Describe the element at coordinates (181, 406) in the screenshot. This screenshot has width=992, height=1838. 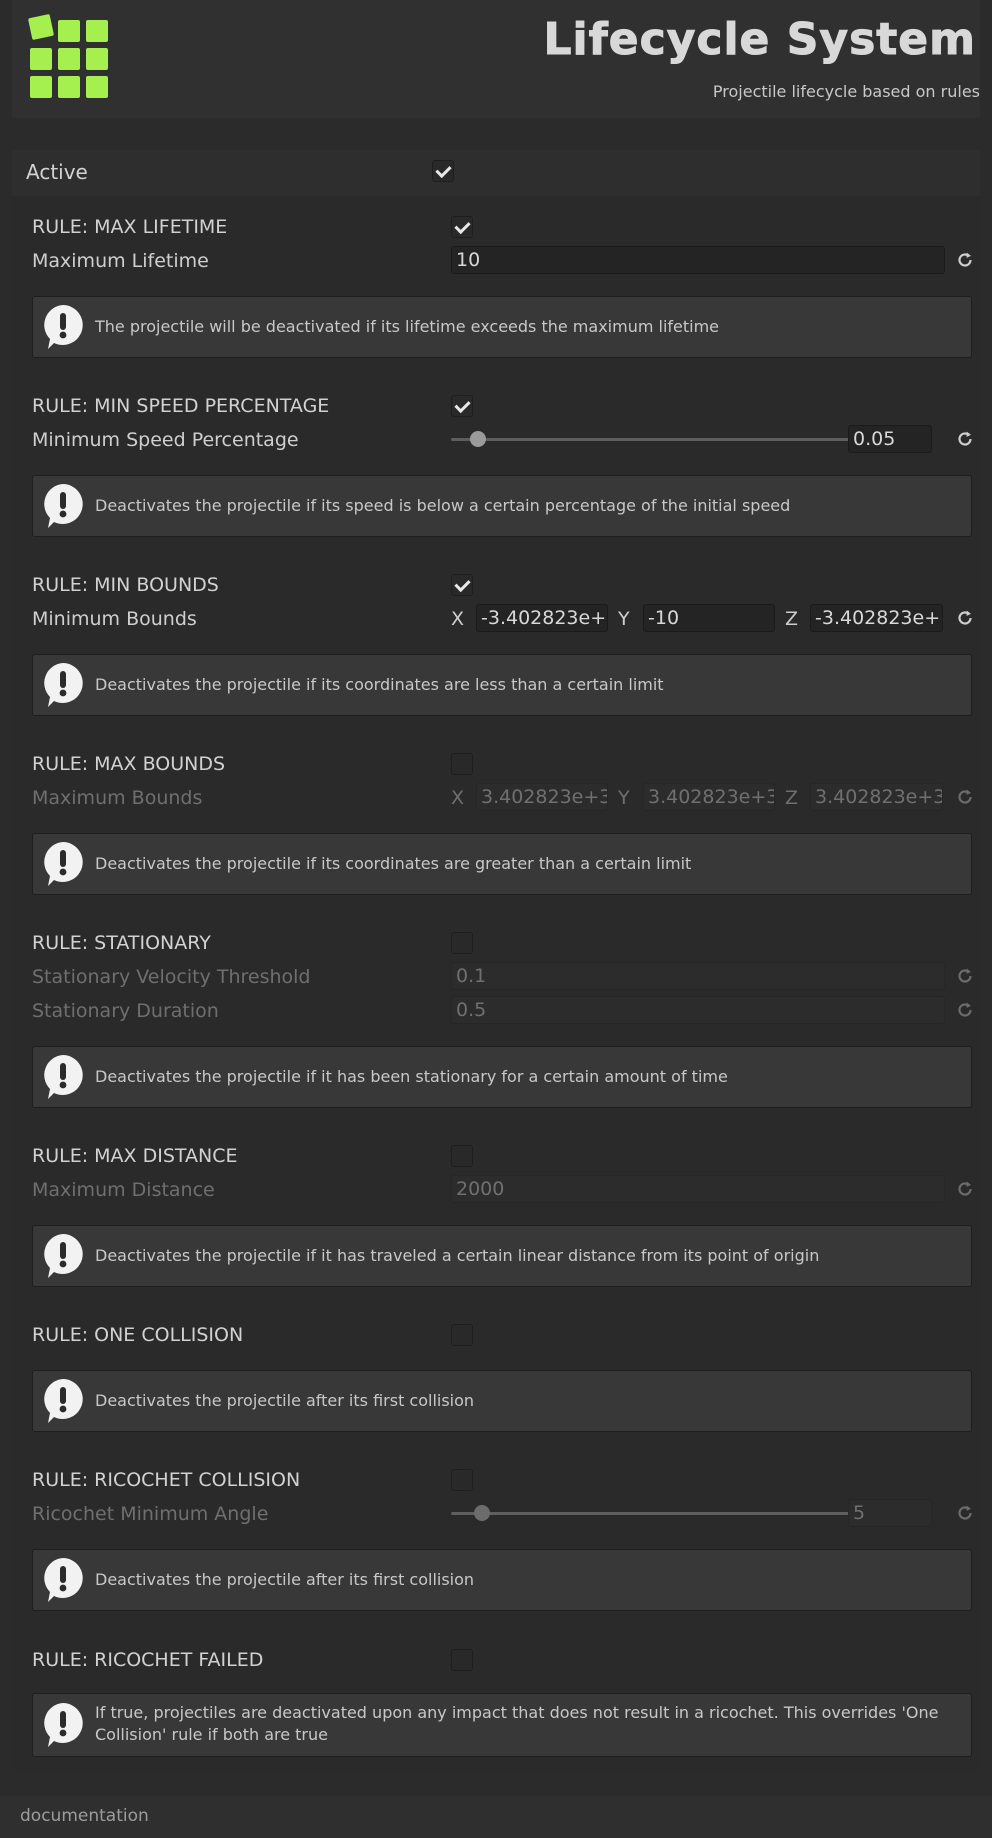
I see `rule-label: RULE: MIN SPEED PERCENTAGE` at that location.